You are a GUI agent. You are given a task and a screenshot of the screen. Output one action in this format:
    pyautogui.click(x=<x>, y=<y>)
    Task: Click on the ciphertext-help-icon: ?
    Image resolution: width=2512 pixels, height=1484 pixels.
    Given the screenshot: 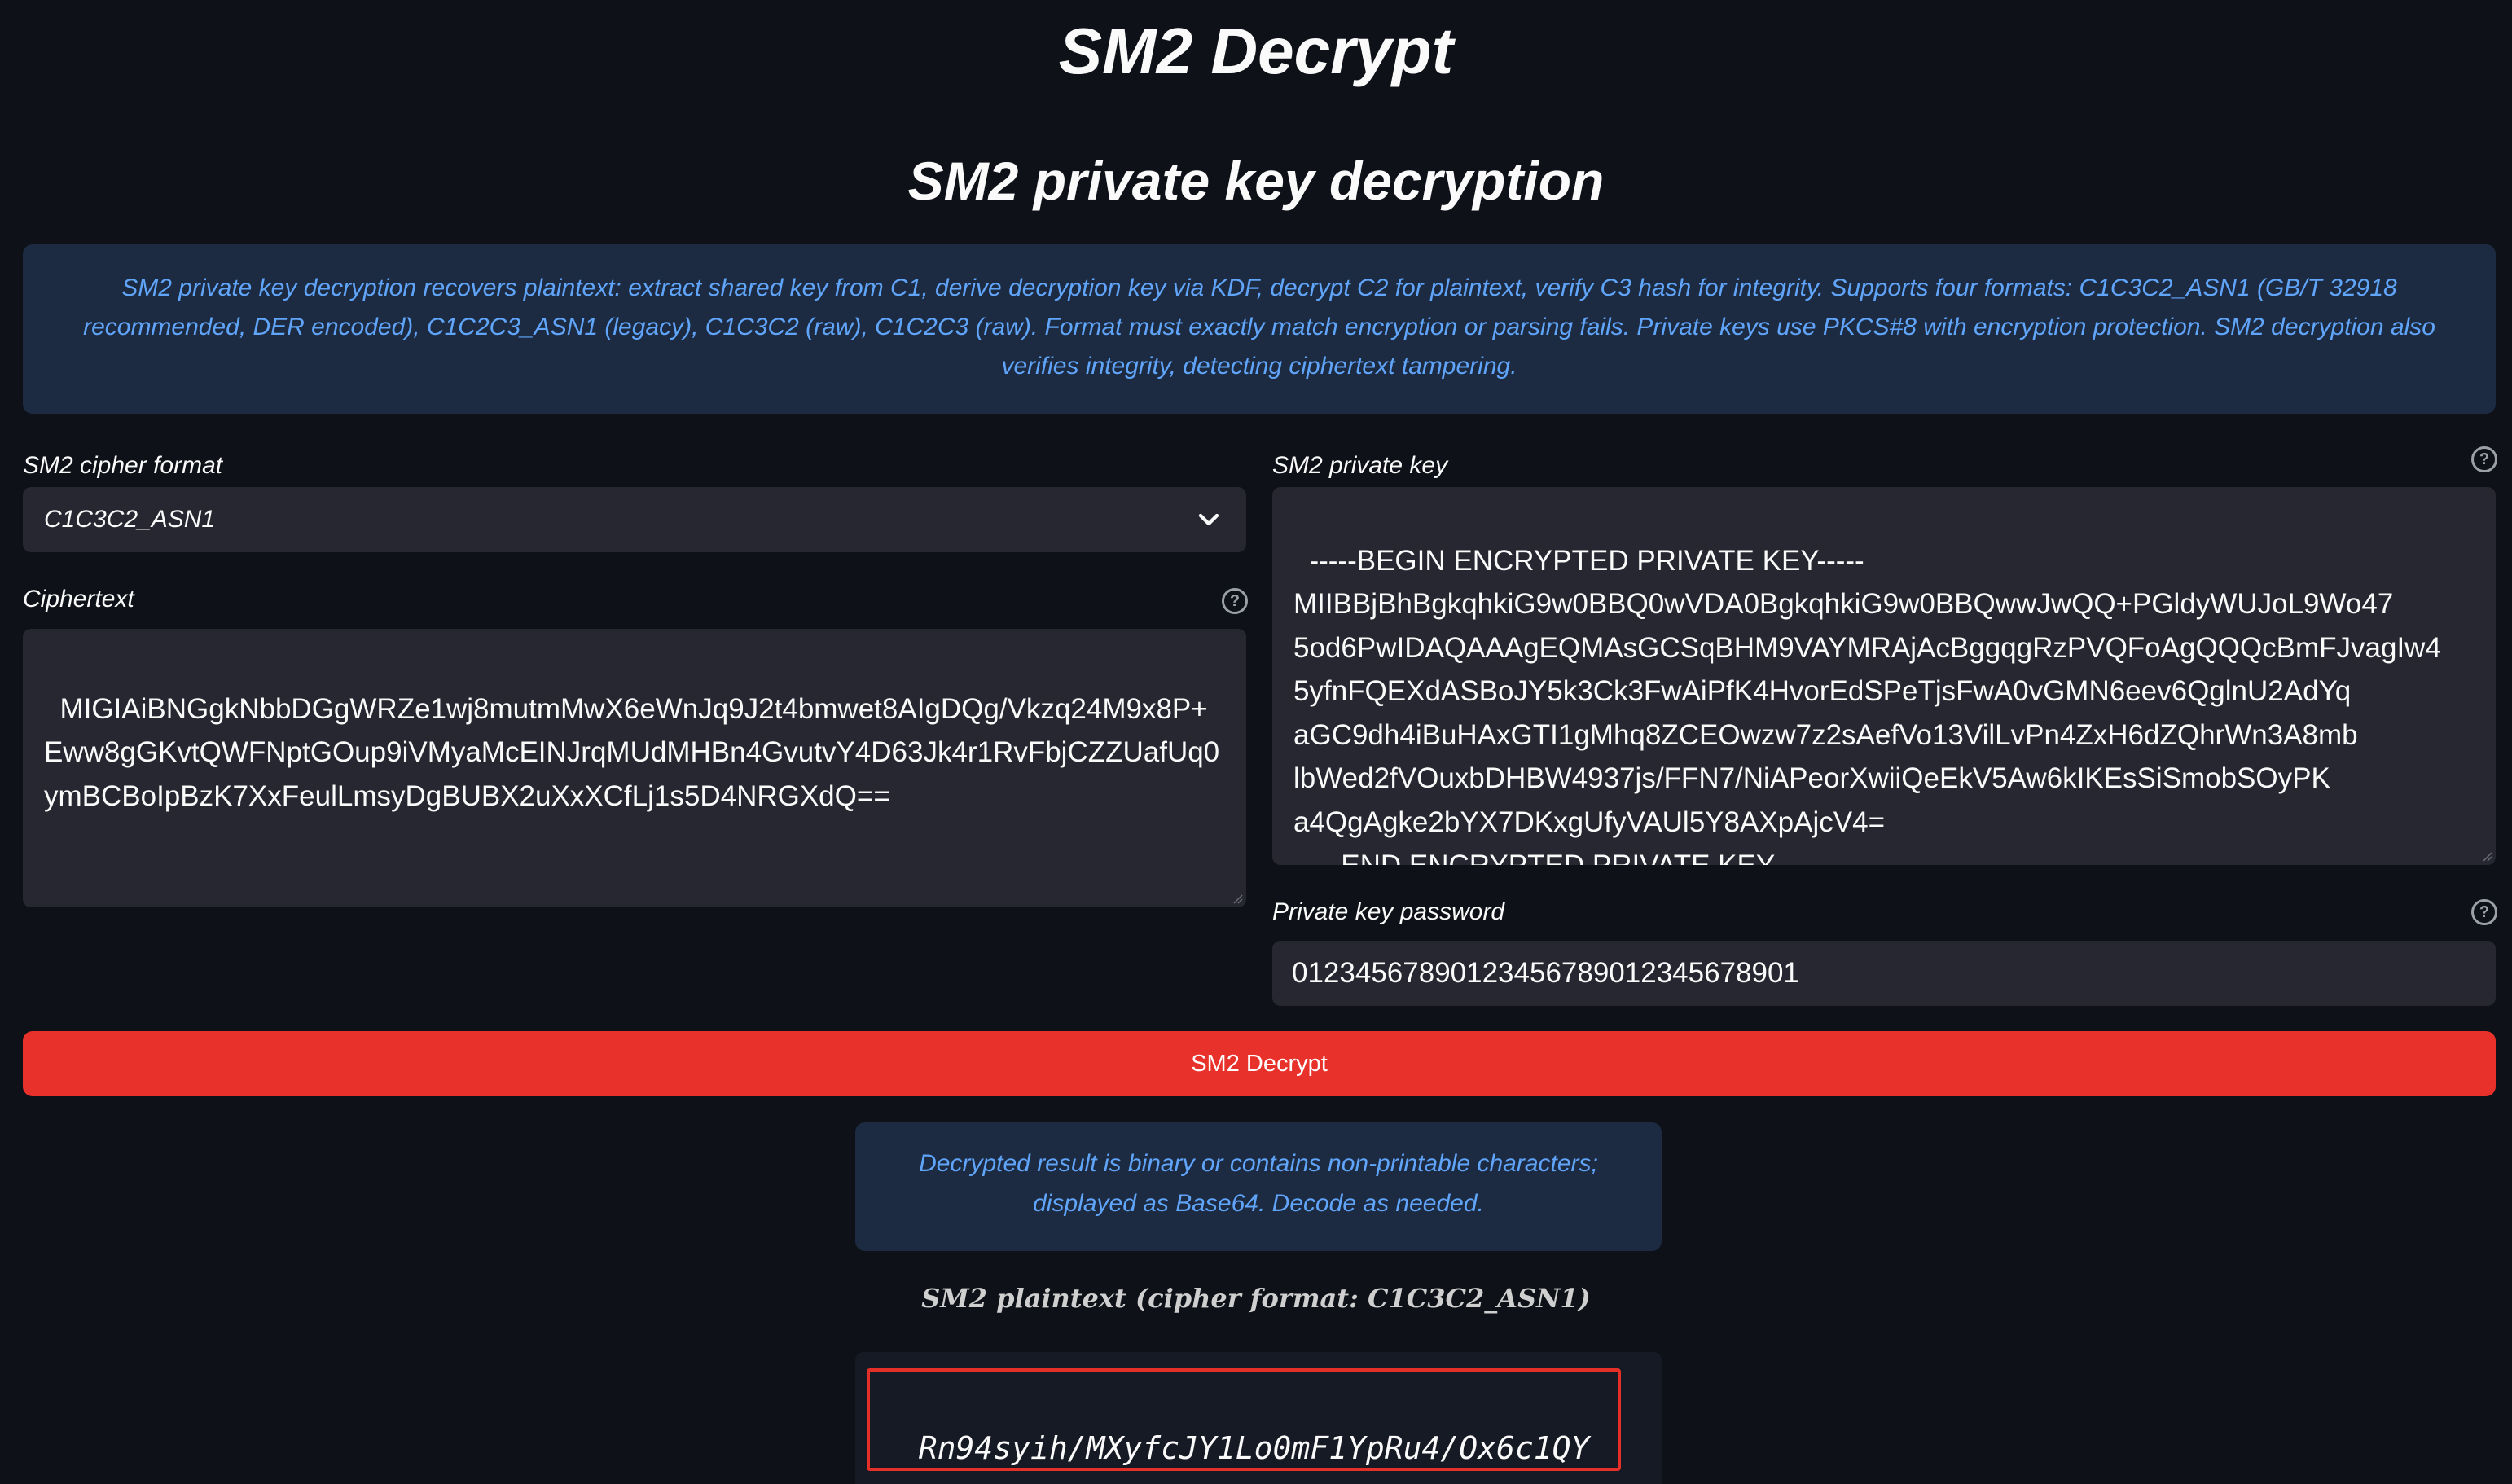 What is the action you would take?
    pyautogui.click(x=1235, y=601)
    